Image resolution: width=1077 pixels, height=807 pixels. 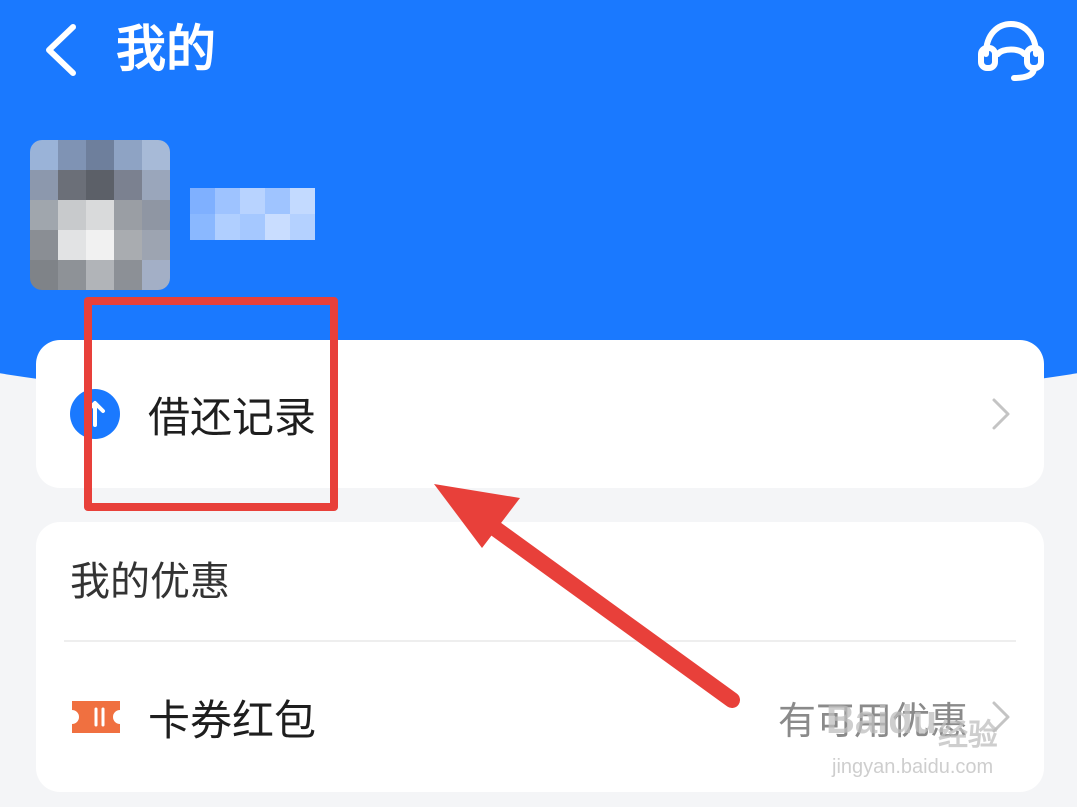 What do you see at coordinates (211, 404) in the screenshot?
I see `annotation-highlight-box` at bounding box center [211, 404].